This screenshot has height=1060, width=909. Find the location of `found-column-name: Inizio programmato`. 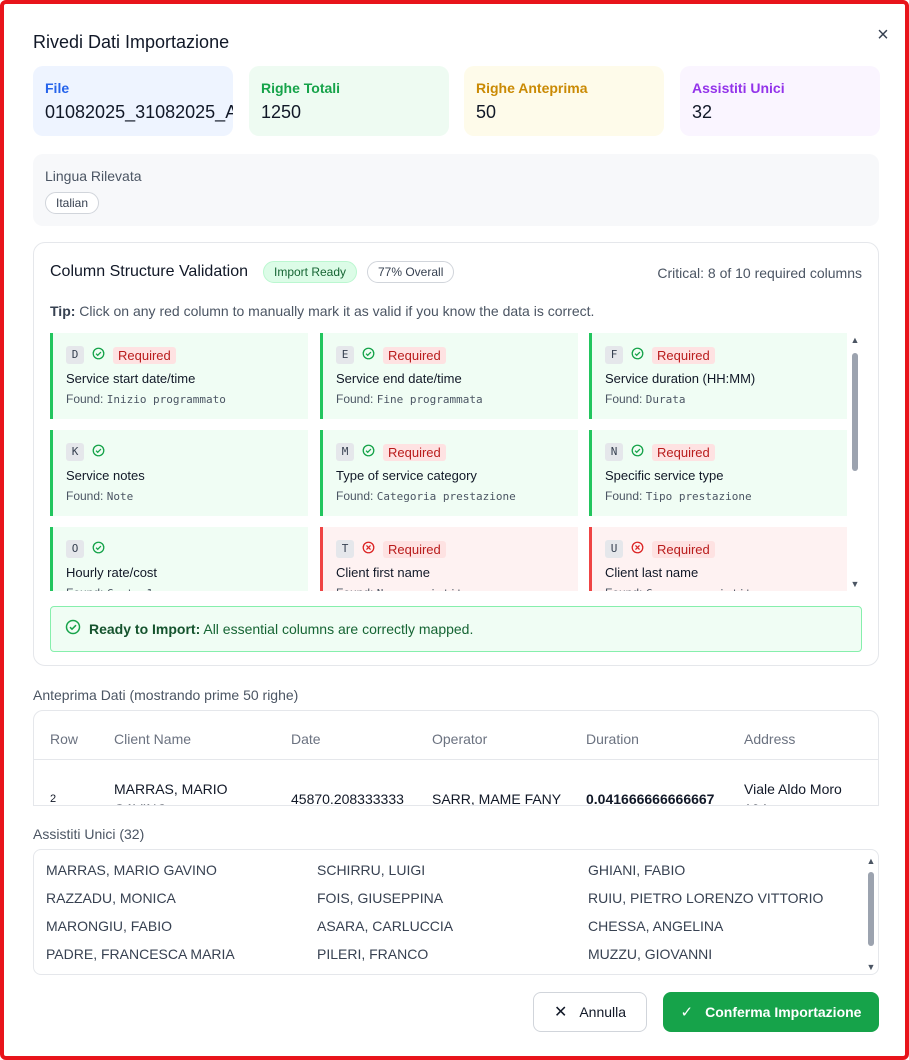

found-column-name: Inizio programmato is located at coordinates (166, 399).